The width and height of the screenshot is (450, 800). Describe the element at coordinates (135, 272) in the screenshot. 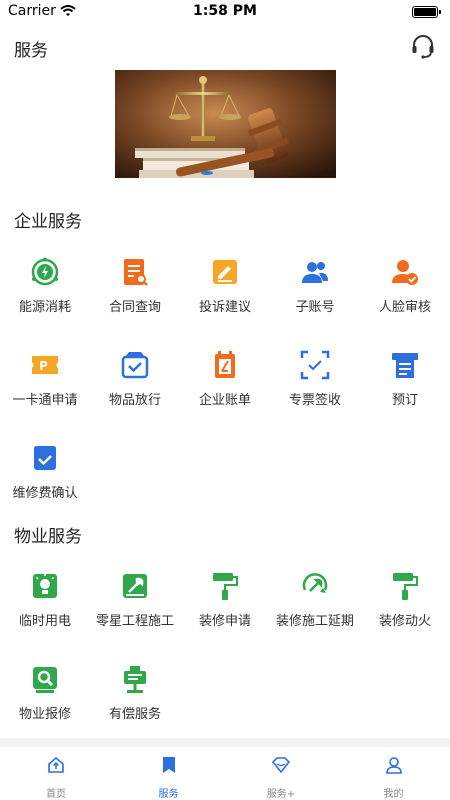

I see `contract-search-icon` at that location.